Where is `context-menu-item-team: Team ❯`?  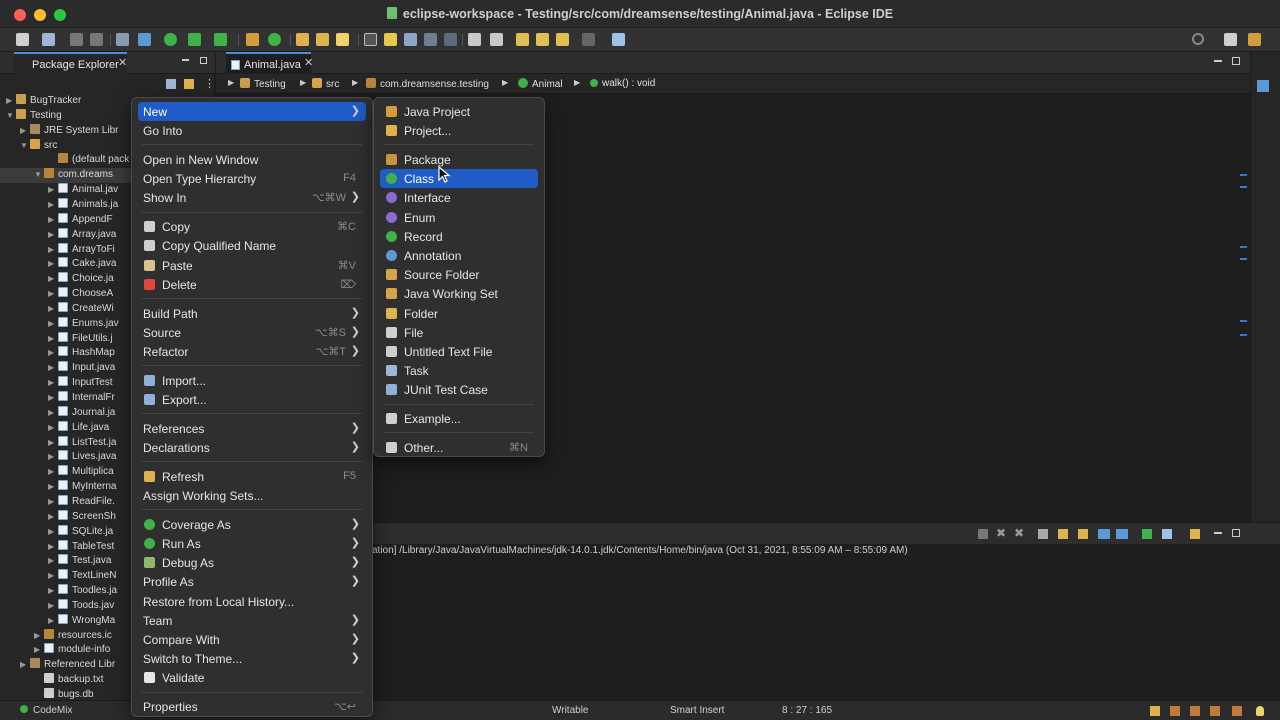 context-menu-item-team: Team ❯ is located at coordinates (252, 620).